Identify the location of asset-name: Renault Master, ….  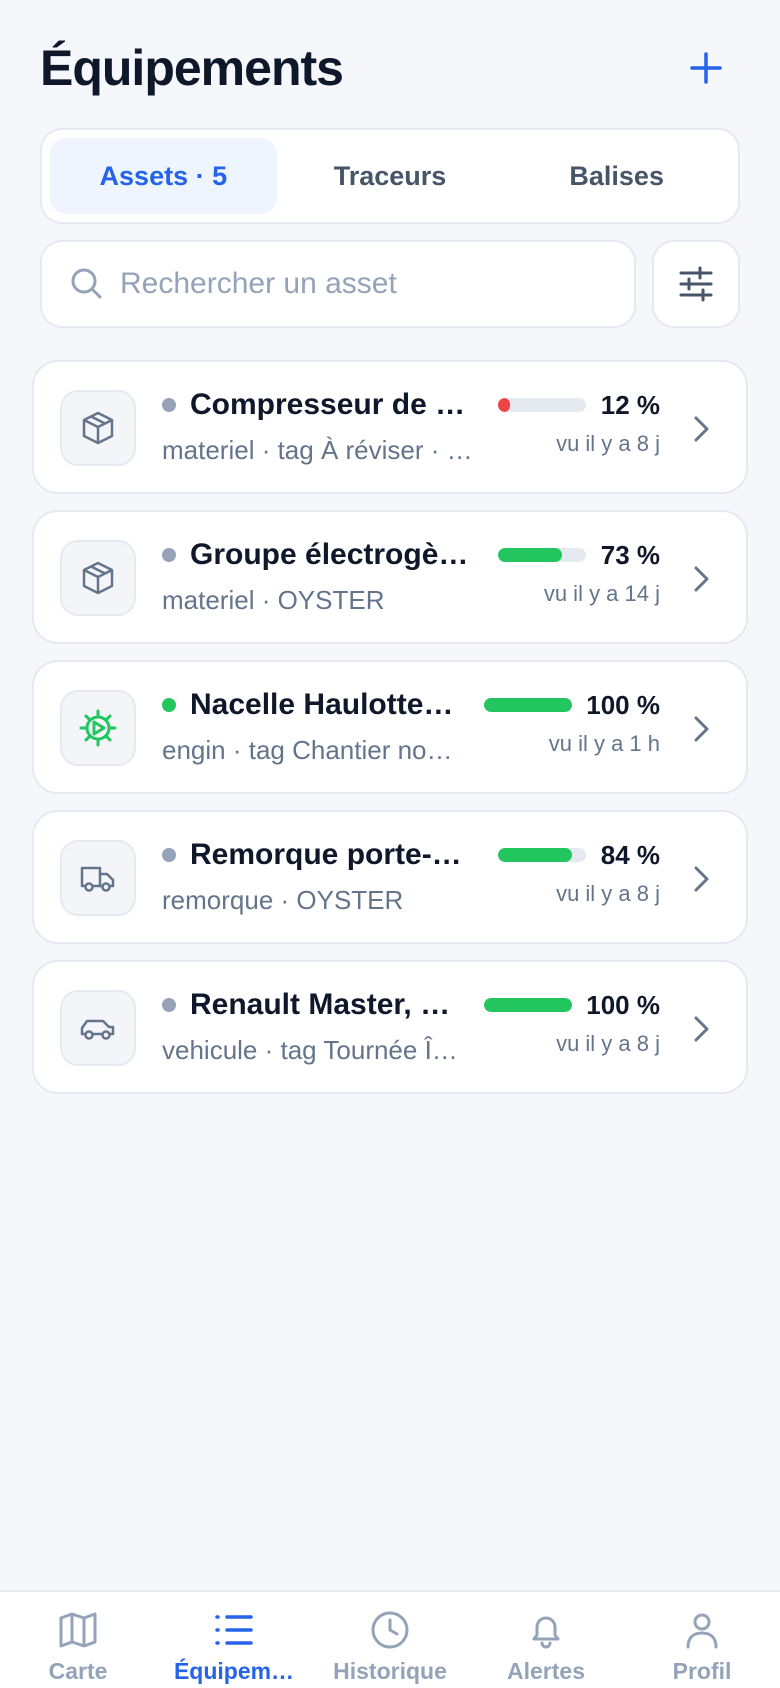
(320, 1004).